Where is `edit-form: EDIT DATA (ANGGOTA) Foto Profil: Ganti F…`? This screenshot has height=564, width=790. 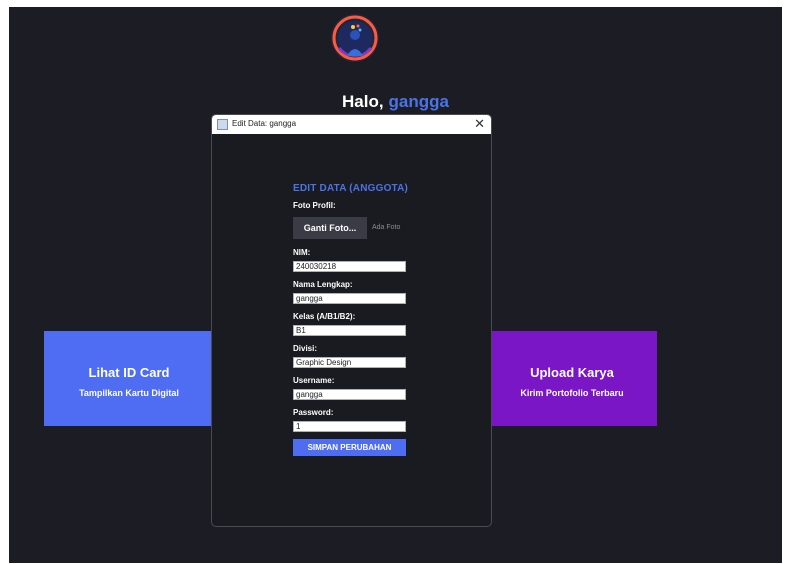
edit-form: EDIT DATA (ANGGOTA) Foto Profil: Ganti F… is located at coordinates (353, 319).